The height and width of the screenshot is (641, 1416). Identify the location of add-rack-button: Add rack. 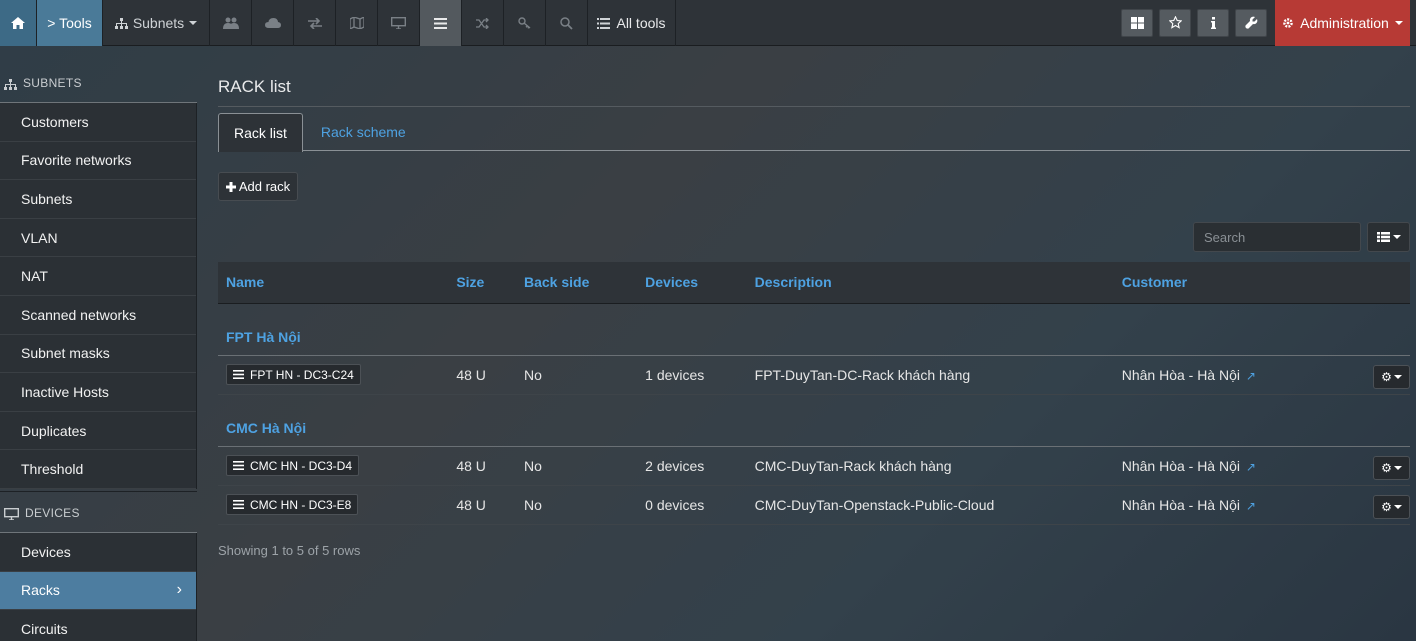
(258, 186).